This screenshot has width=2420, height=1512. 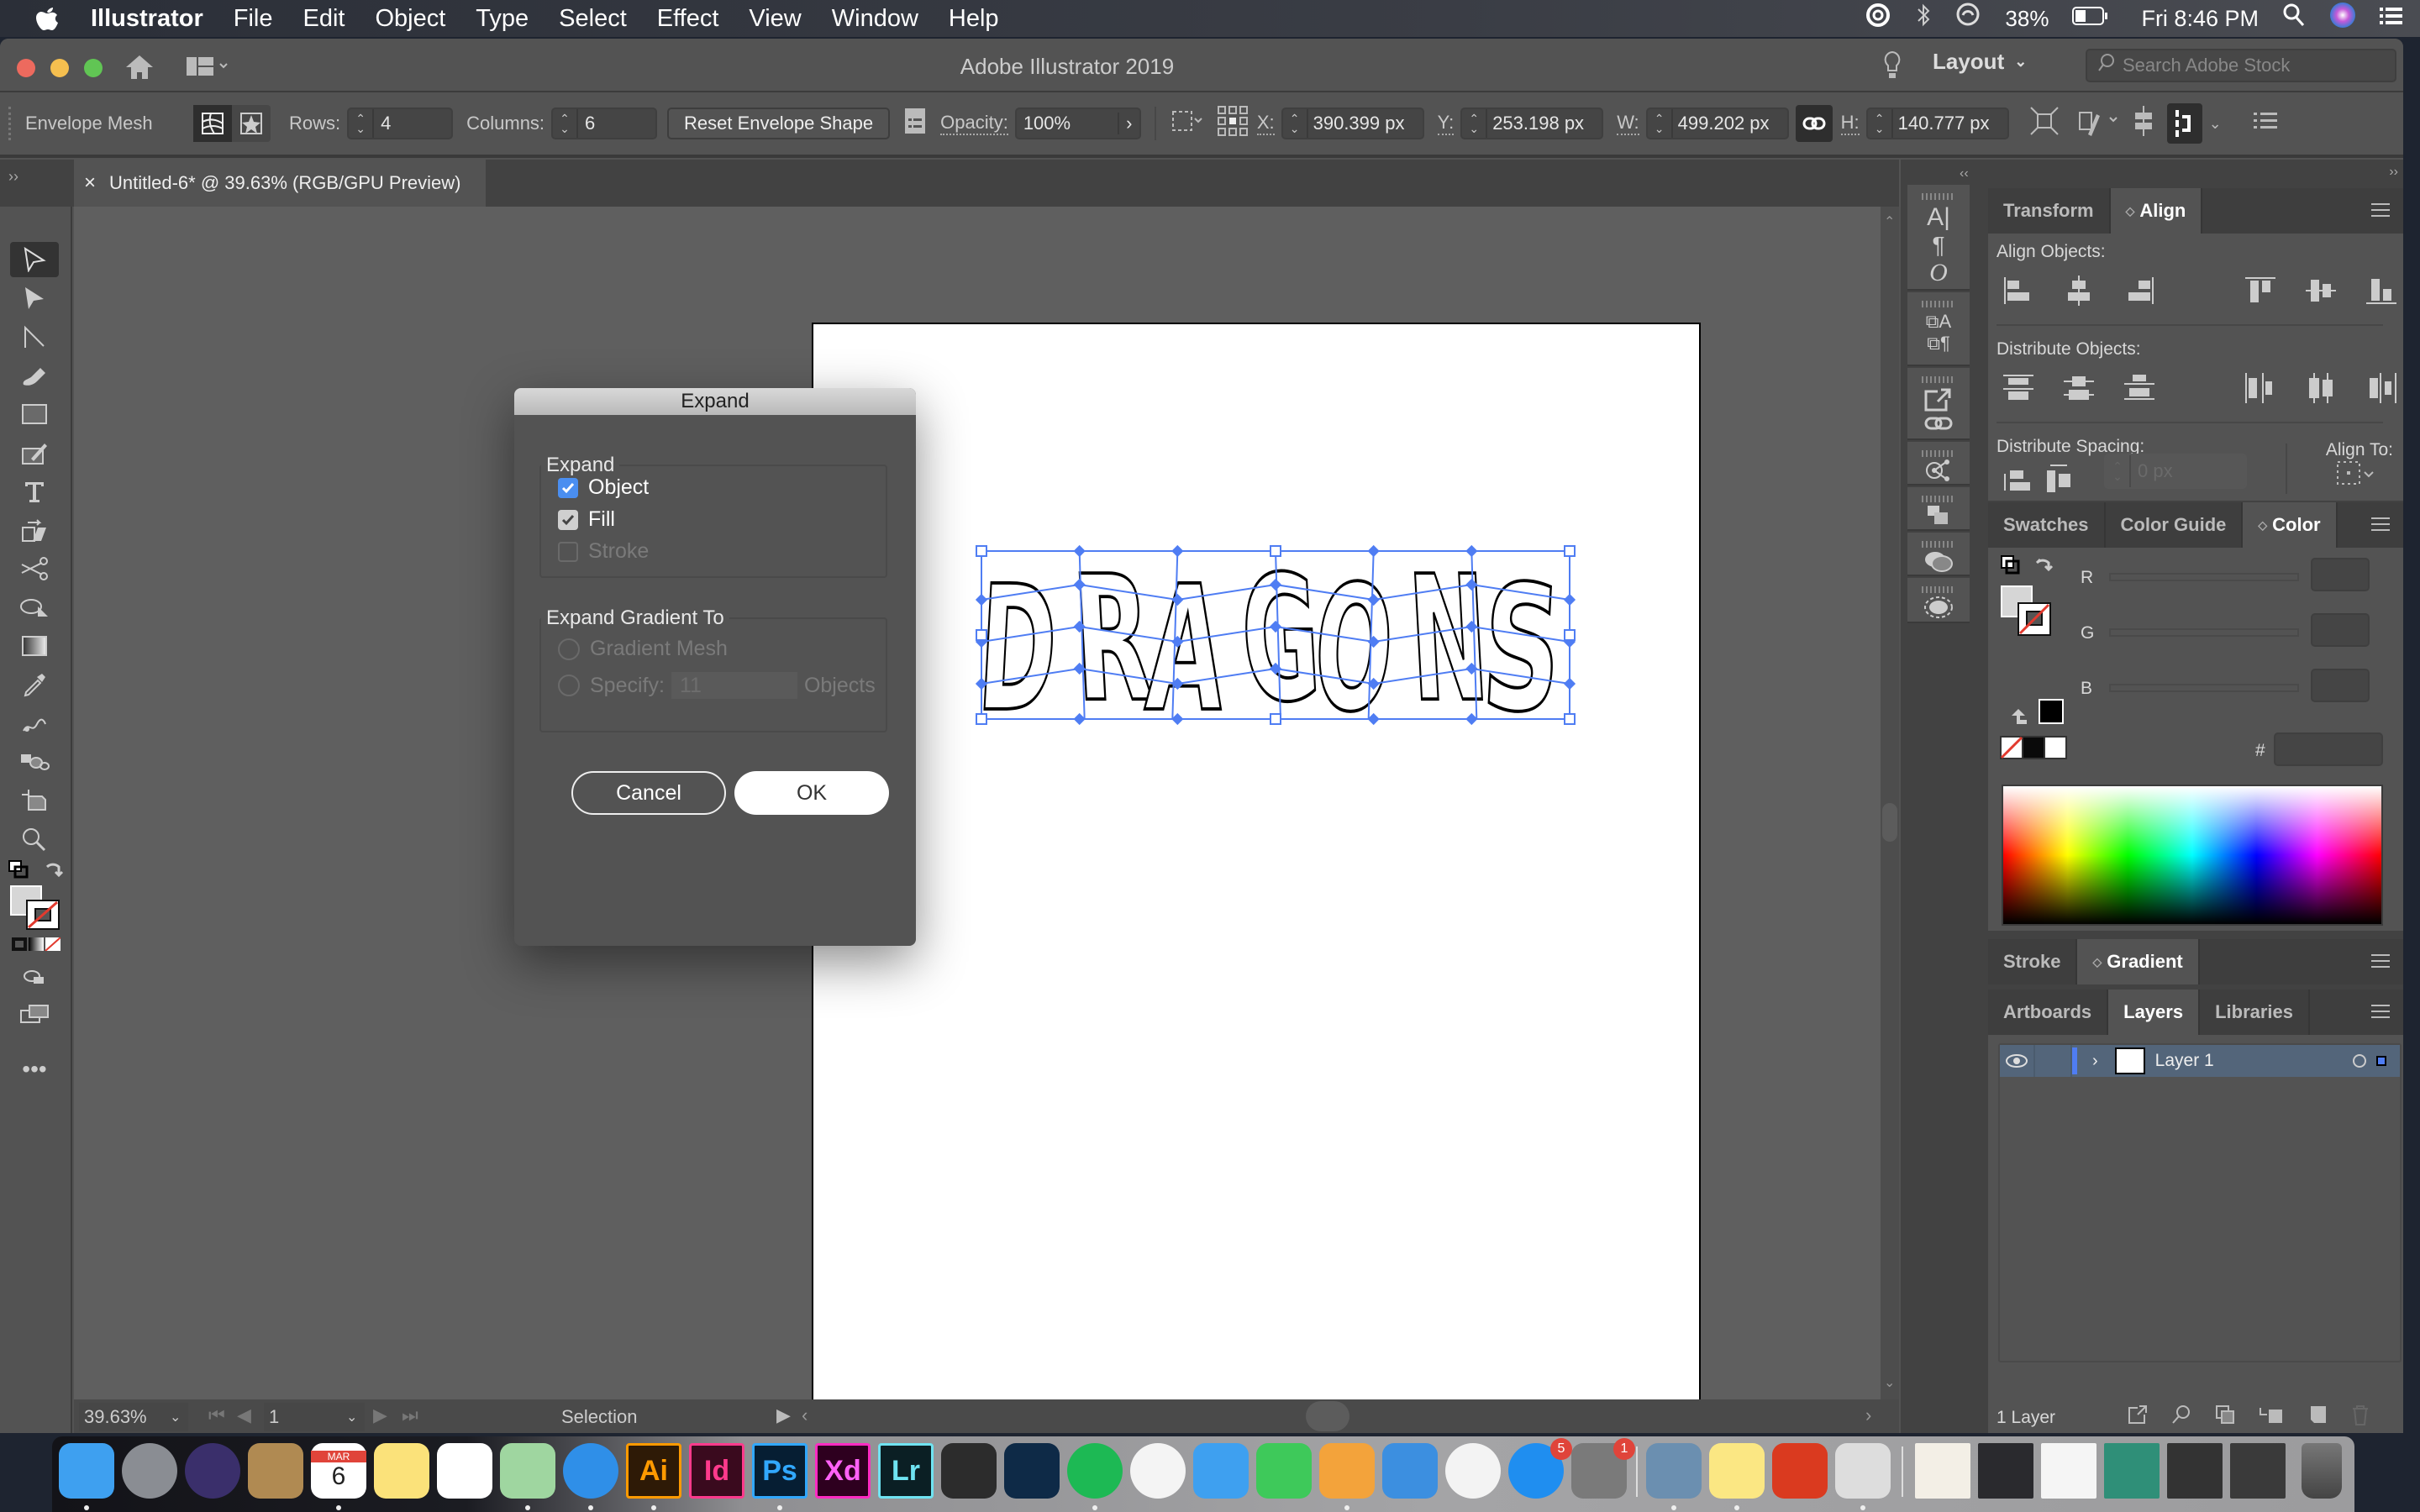 I want to click on dock-app-siri, so click(x=212, y=1471).